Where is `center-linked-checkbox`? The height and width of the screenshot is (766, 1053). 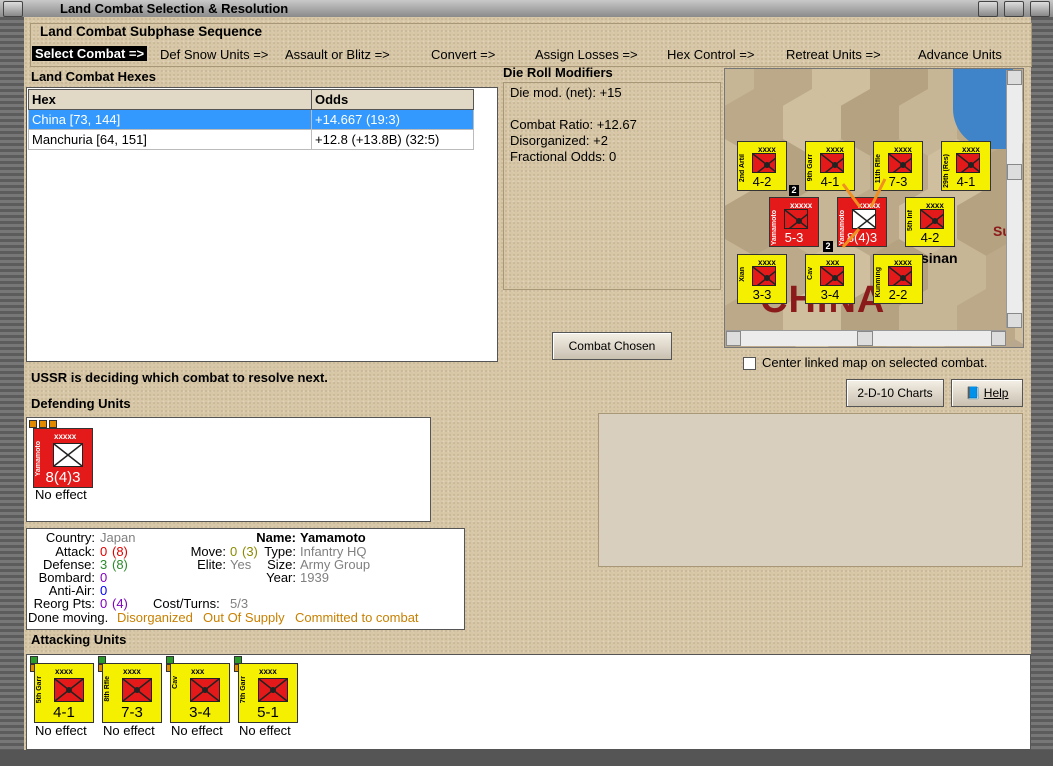
center-linked-checkbox is located at coordinates (749, 363).